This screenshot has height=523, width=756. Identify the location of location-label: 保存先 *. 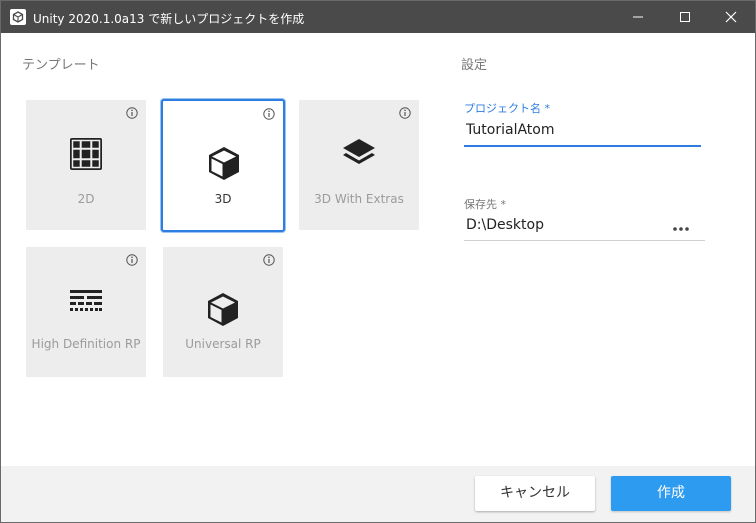
(485, 204).